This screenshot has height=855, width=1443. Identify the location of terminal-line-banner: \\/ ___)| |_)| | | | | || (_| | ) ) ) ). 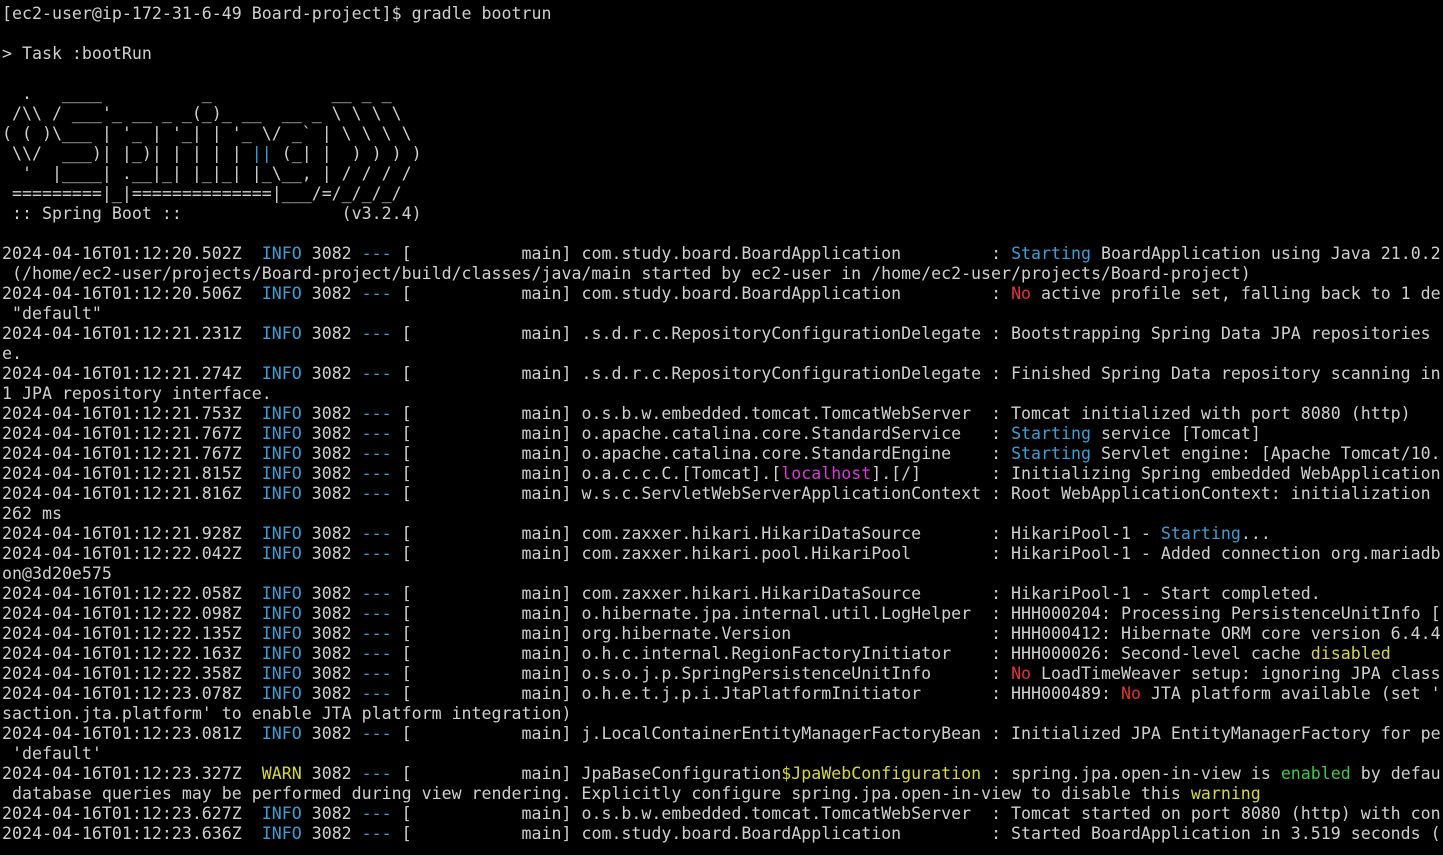
(212, 154).